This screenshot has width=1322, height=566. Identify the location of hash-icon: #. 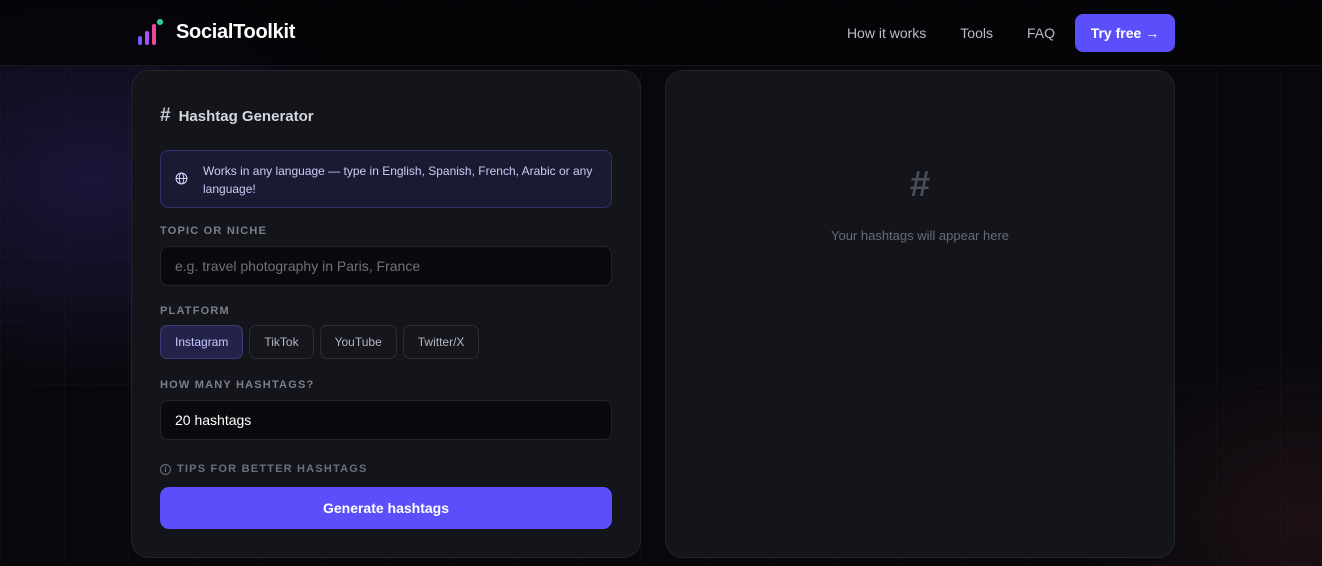
(165, 115).